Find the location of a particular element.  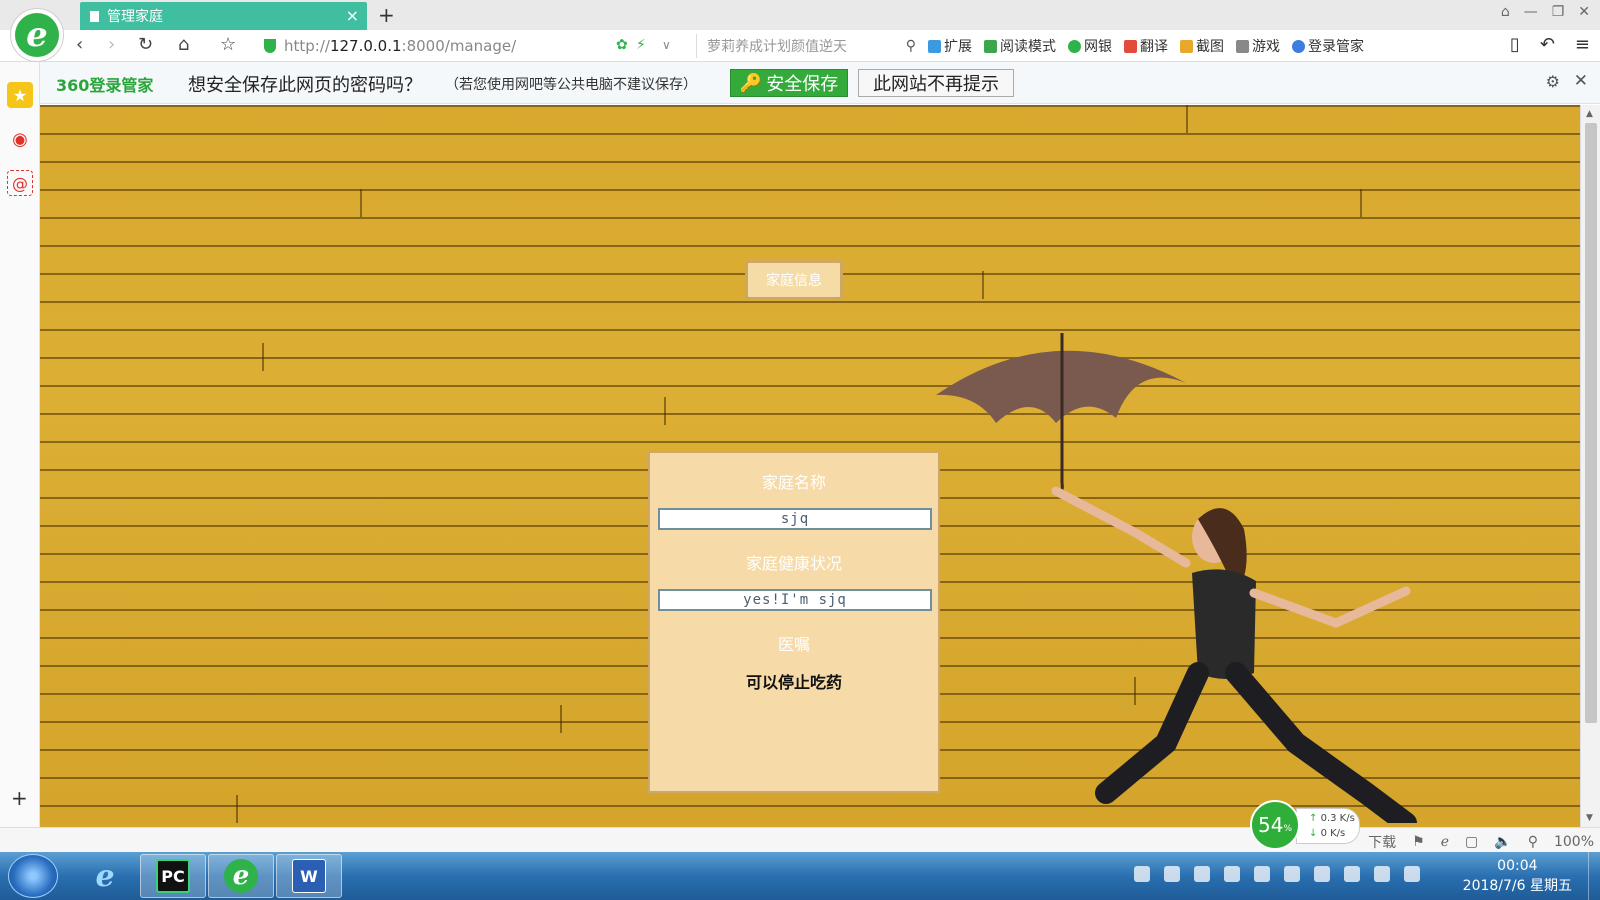

safe-save-button: 🔑 安全保存 is located at coordinates (789, 83).